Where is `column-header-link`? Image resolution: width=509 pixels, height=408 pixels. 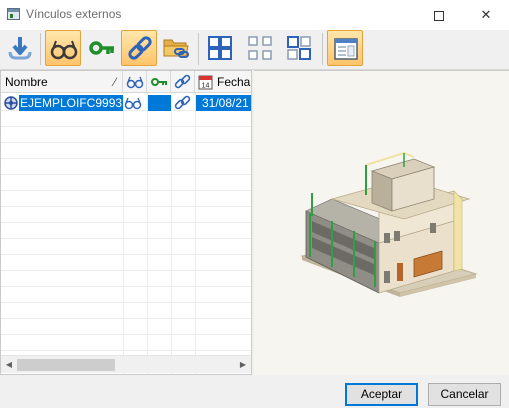 column-header-link is located at coordinates (183, 82).